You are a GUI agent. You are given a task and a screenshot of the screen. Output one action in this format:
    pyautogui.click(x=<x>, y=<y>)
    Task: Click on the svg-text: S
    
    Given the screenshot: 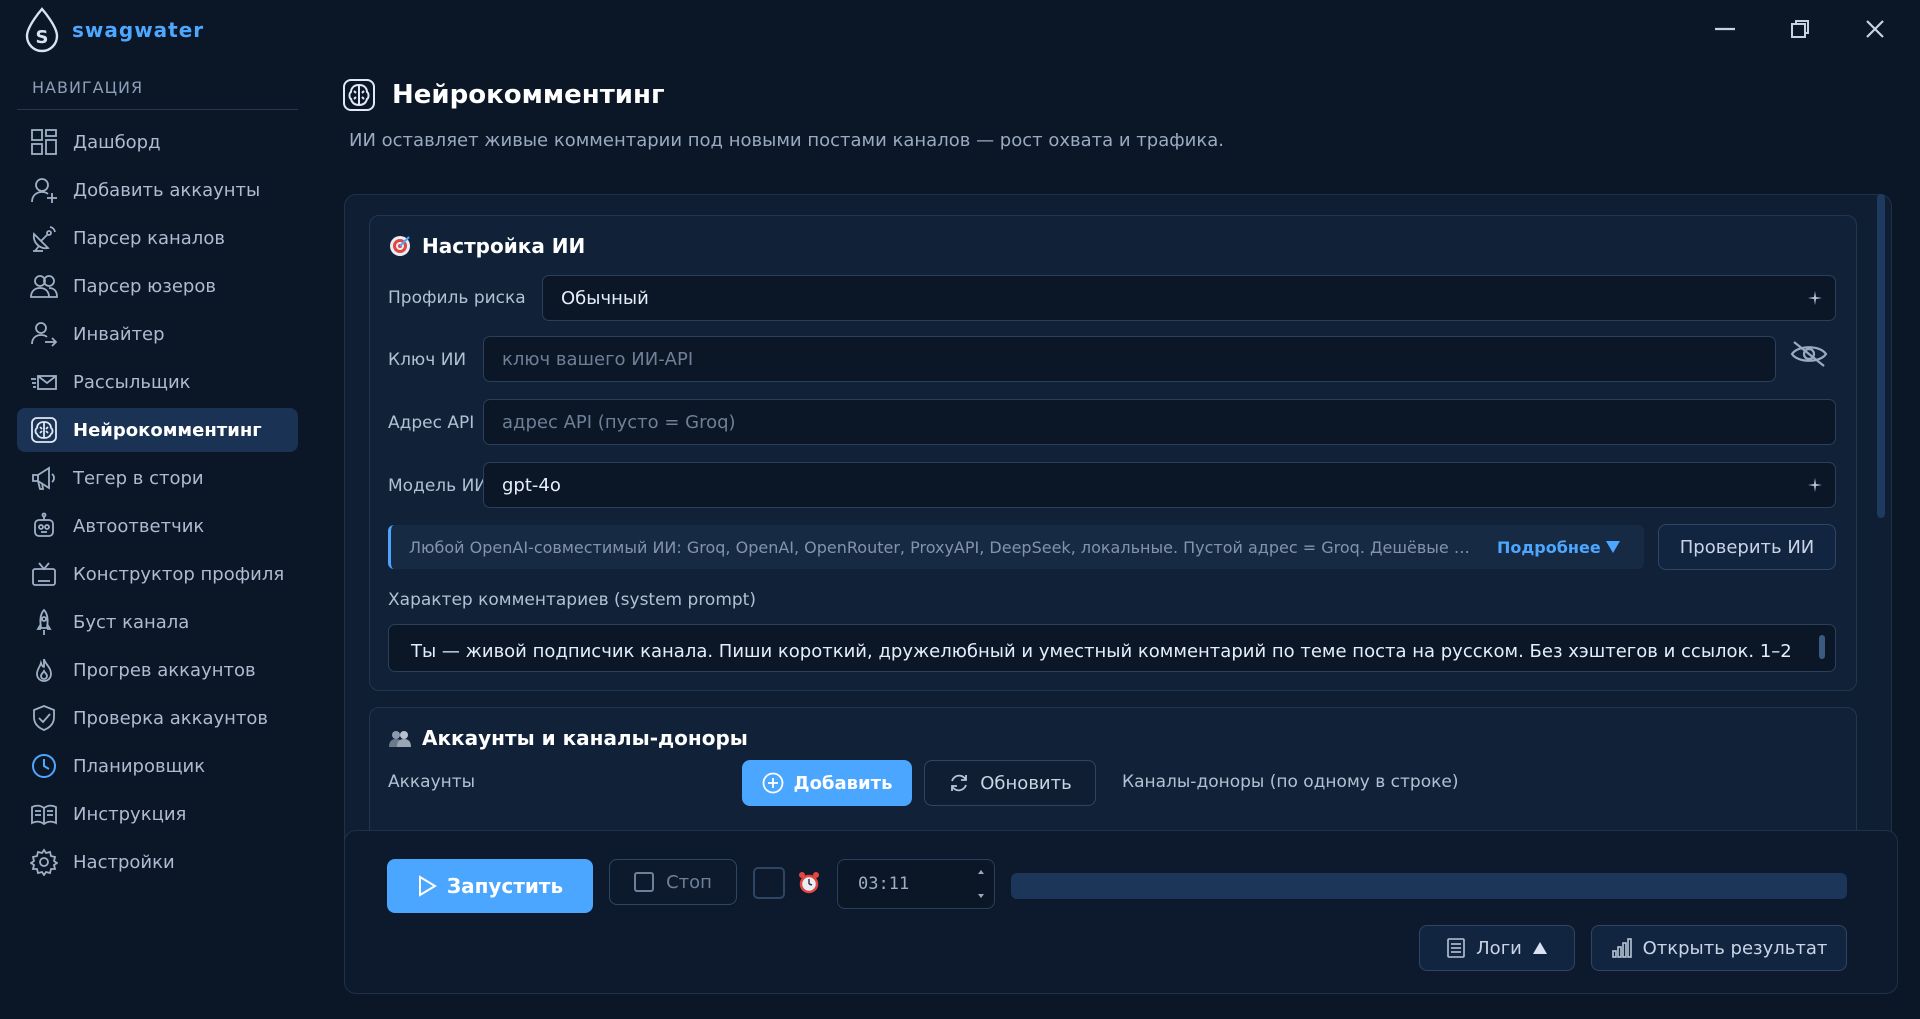 What is the action you would take?
    pyautogui.click(x=42, y=37)
    